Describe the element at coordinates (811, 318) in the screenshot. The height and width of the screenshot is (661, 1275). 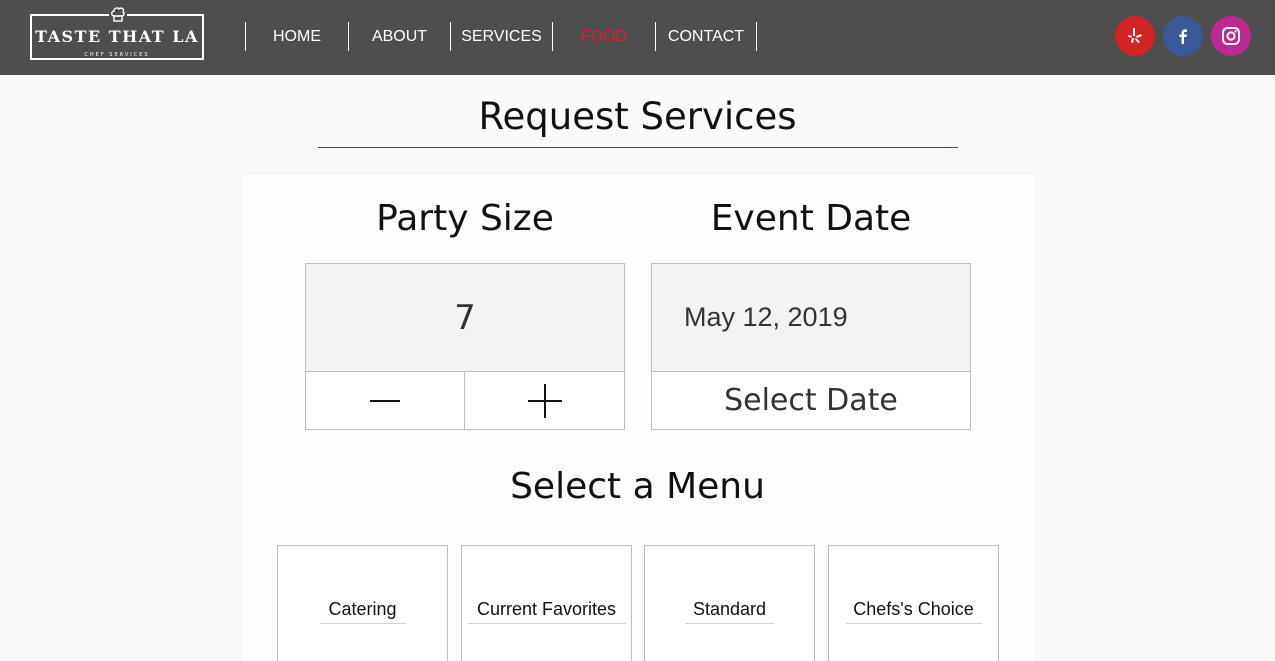
I see `event-date-value: May 12, 2019` at that location.